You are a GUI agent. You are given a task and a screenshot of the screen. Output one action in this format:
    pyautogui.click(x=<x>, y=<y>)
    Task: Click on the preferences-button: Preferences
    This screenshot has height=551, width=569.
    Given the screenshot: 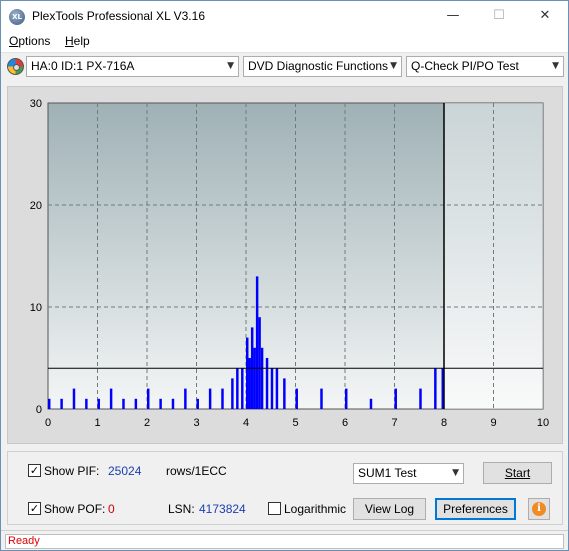 What is the action you would take?
    pyautogui.click(x=475, y=509)
    